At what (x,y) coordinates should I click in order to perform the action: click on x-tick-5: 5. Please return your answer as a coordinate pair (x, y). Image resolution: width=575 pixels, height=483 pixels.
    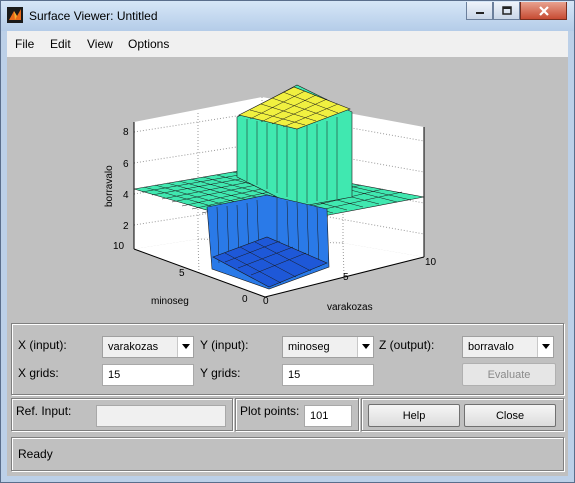
    Looking at the image, I should click on (346, 277).